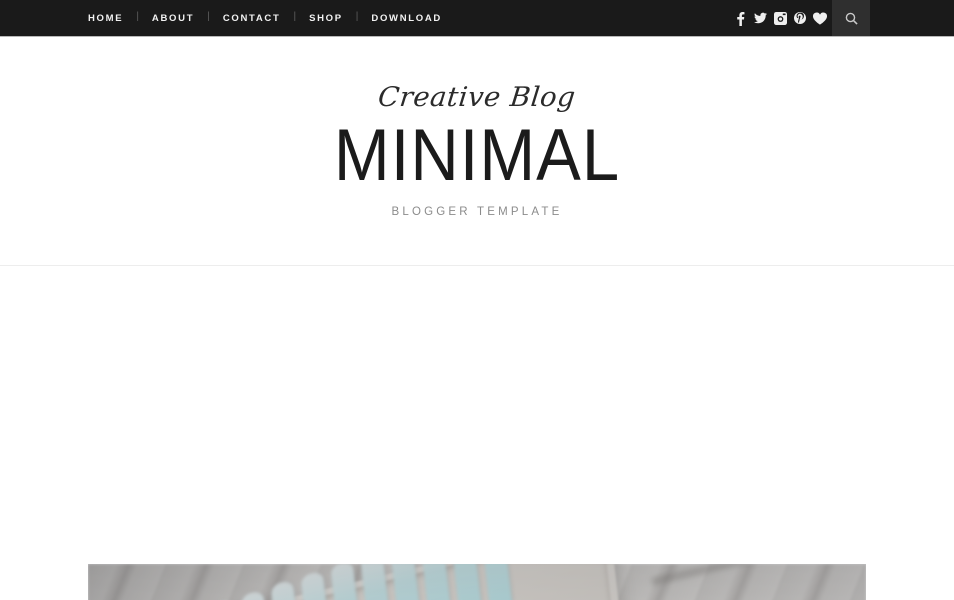  I want to click on top-navigation-bar: HOME | ABOUT | CONTACT | SHOP | DOWNLOAD, so click(477, 18).